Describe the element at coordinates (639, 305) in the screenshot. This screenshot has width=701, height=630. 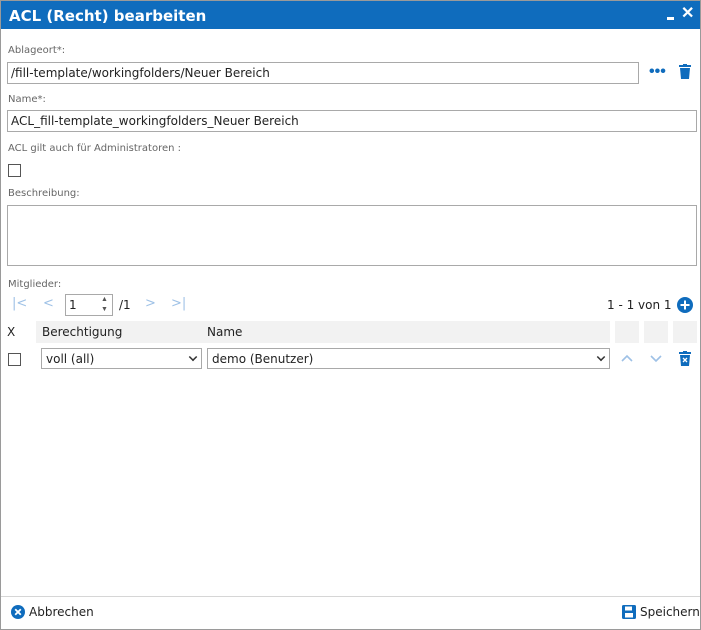
I see `page-range: 1 - 1 von 1` at that location.